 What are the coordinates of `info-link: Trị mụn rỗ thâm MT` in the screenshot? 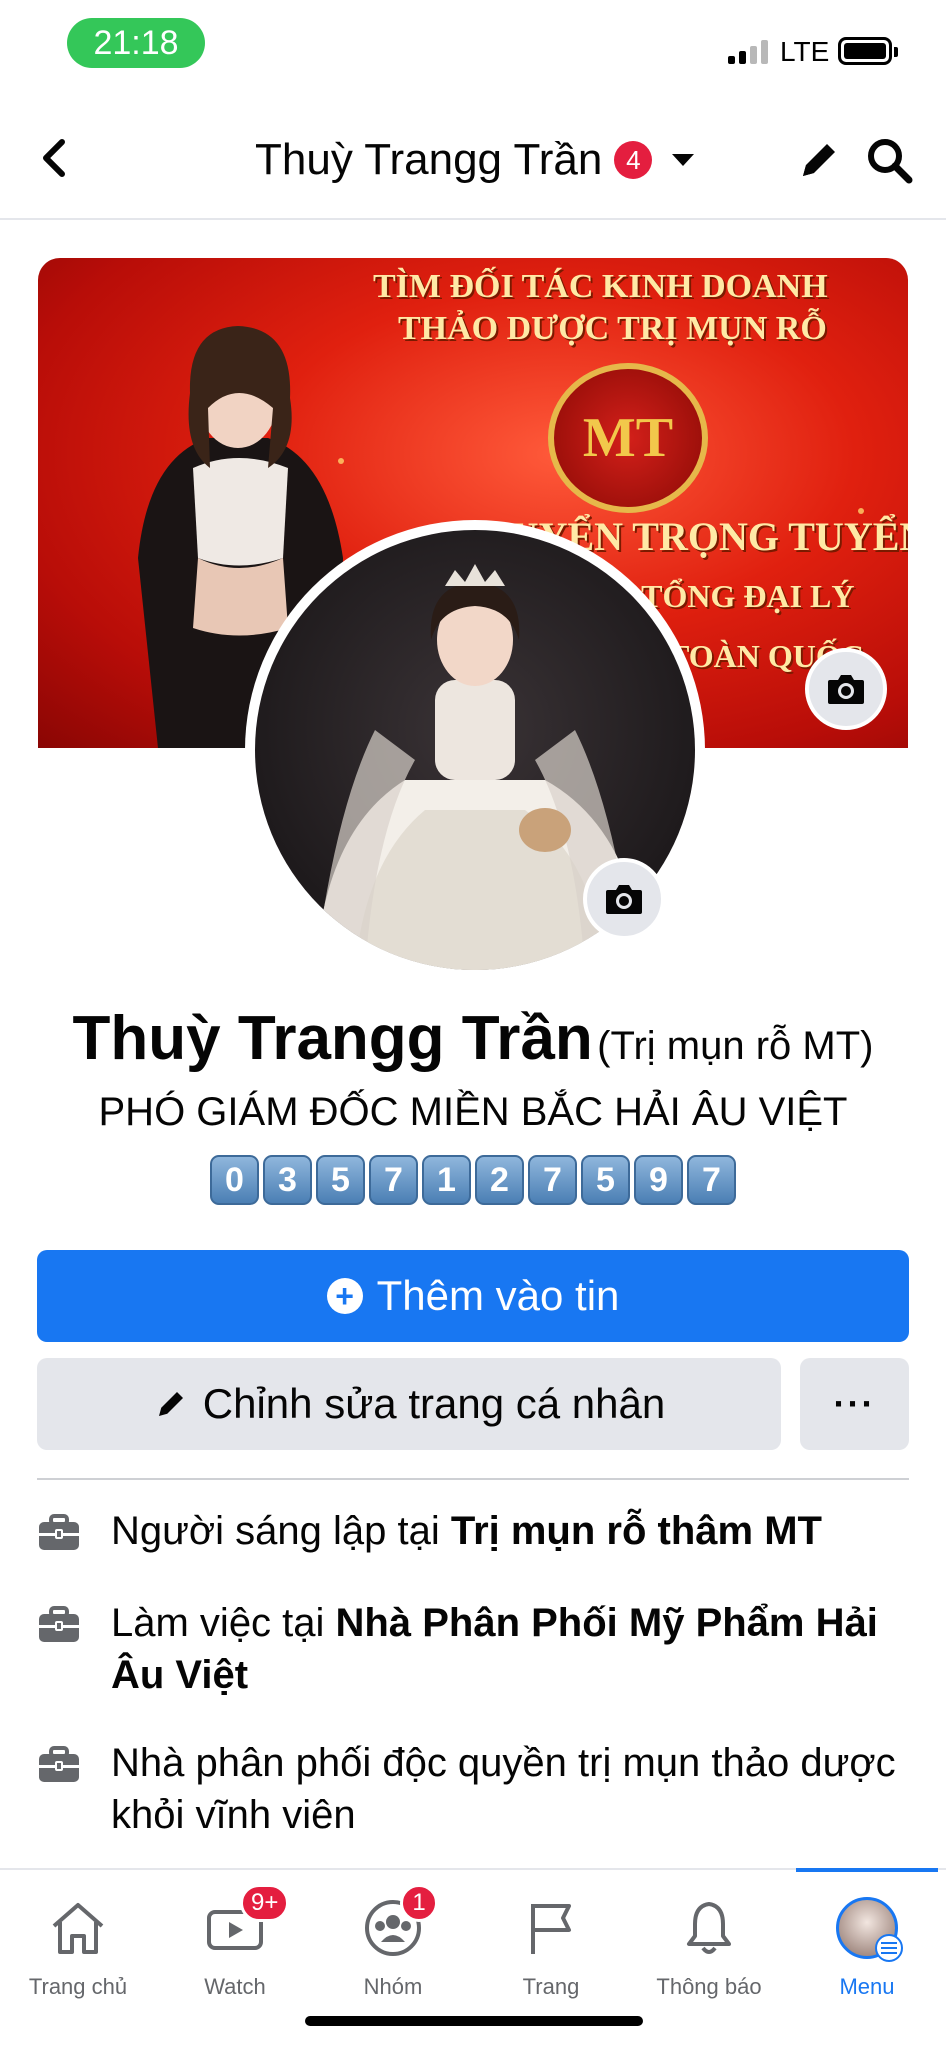 It's located at (636, 1531).